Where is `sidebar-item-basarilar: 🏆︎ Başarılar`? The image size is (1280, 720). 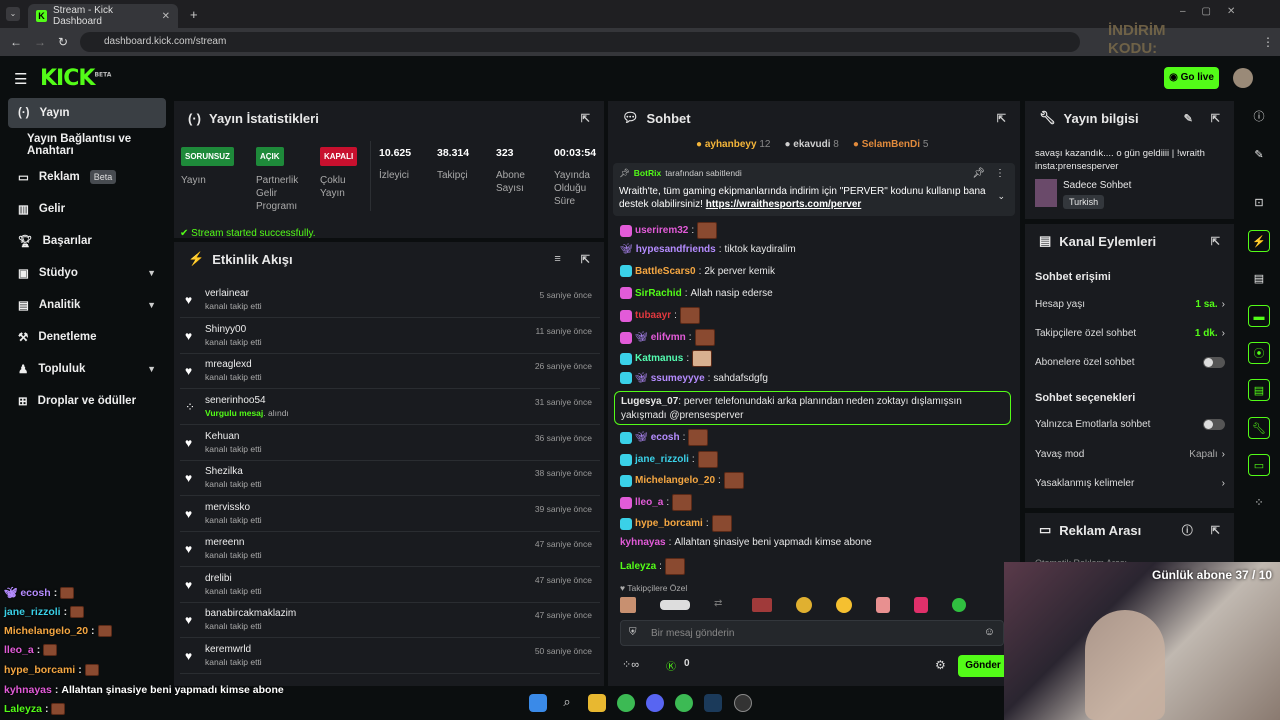
sidebar-item-basarilar: 🏆︎ Başarılar is located at coordinates (87, 241).